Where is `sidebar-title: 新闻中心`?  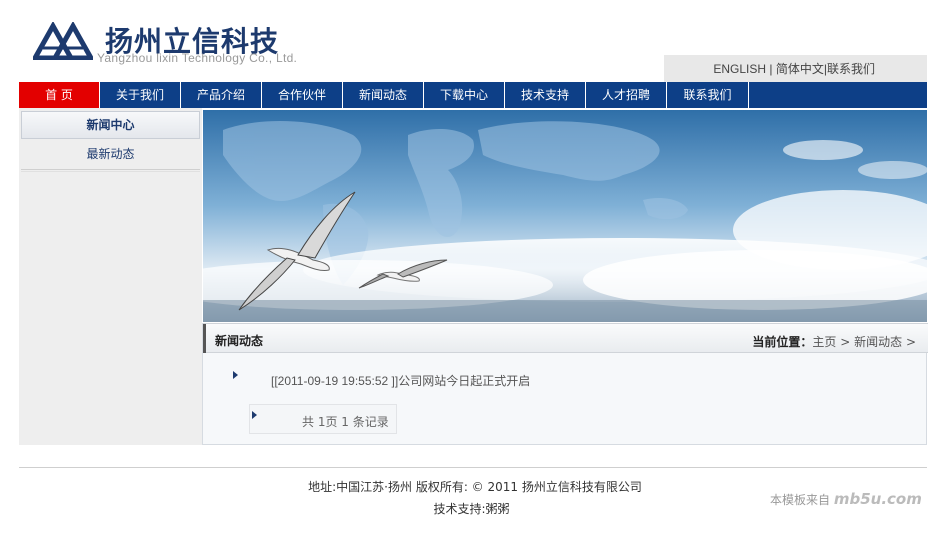
sidebar-title: 新闻中心 is located at coordinates (110, 125).